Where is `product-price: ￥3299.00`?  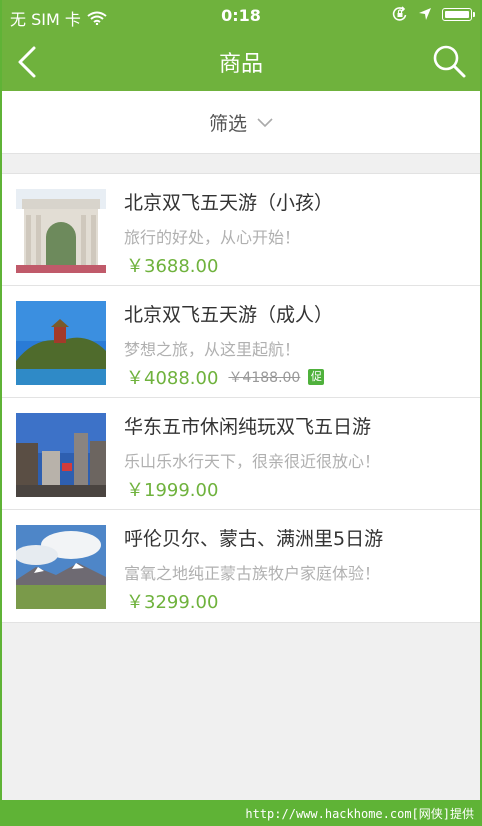
product-price: ￥3299.00 is located at coordinates (172, 602).